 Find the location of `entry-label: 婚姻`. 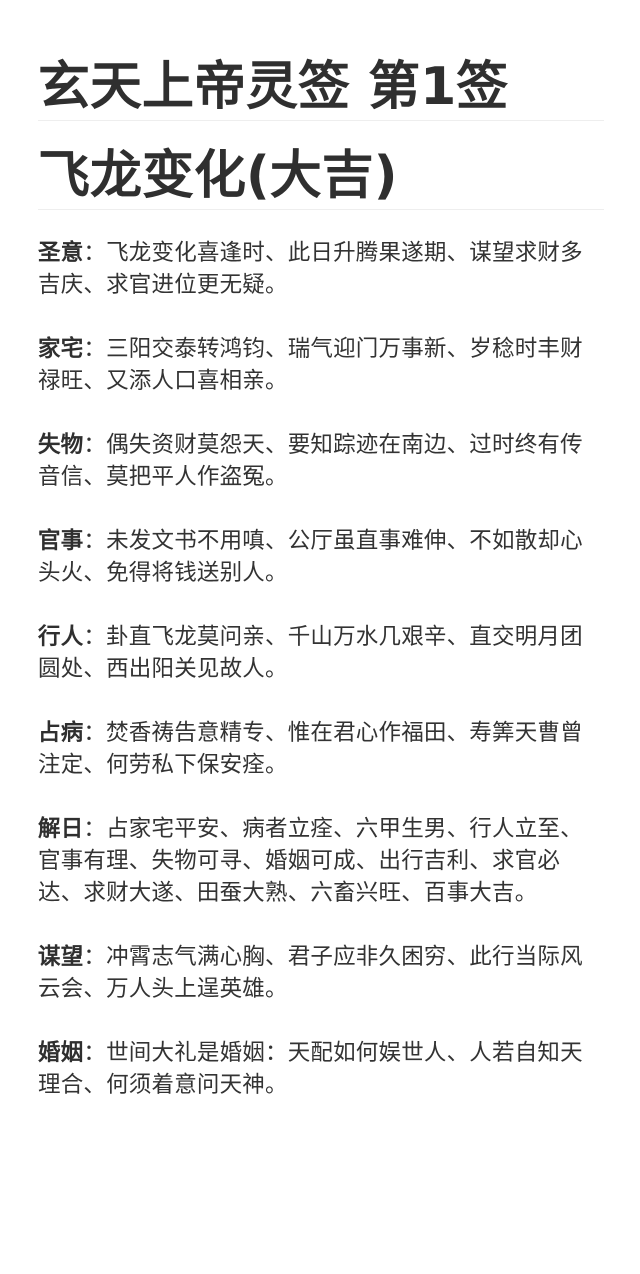

entry-label: 婚姻 is located at coordinates (61, 1053).